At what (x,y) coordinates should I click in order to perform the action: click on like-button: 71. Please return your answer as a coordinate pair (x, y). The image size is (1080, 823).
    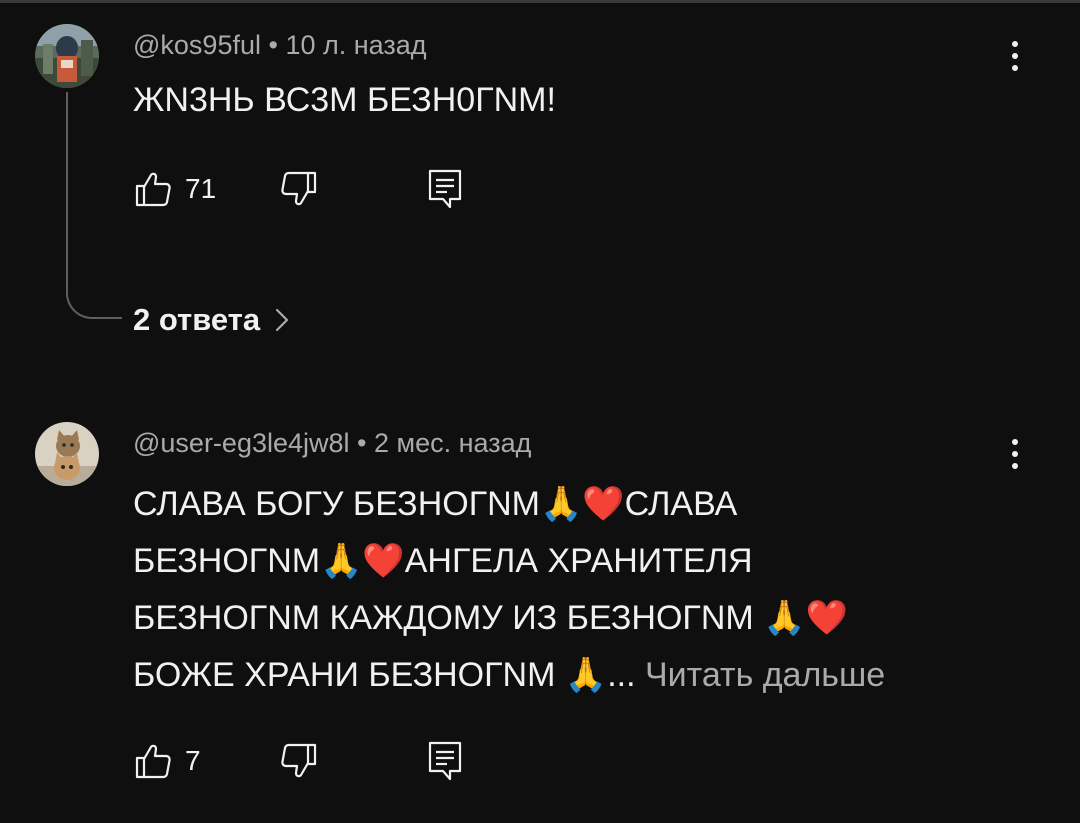
    Looking at the image, I should click on (206, 189).